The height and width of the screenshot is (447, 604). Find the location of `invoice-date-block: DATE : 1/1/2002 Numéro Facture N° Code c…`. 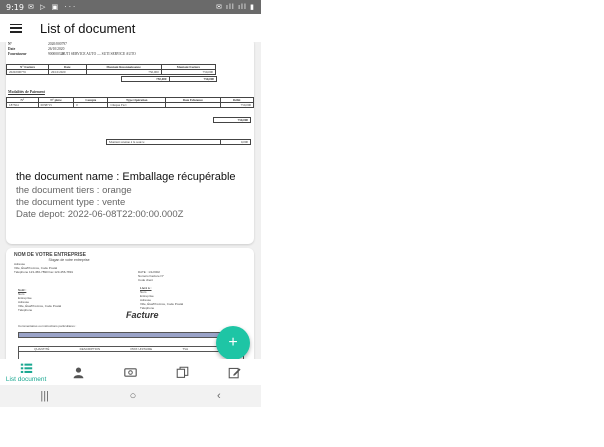

invoice-date-block: DATE : 1/1/2002 Numéro Facture N° Code c… is located at coordinates (151, 276).